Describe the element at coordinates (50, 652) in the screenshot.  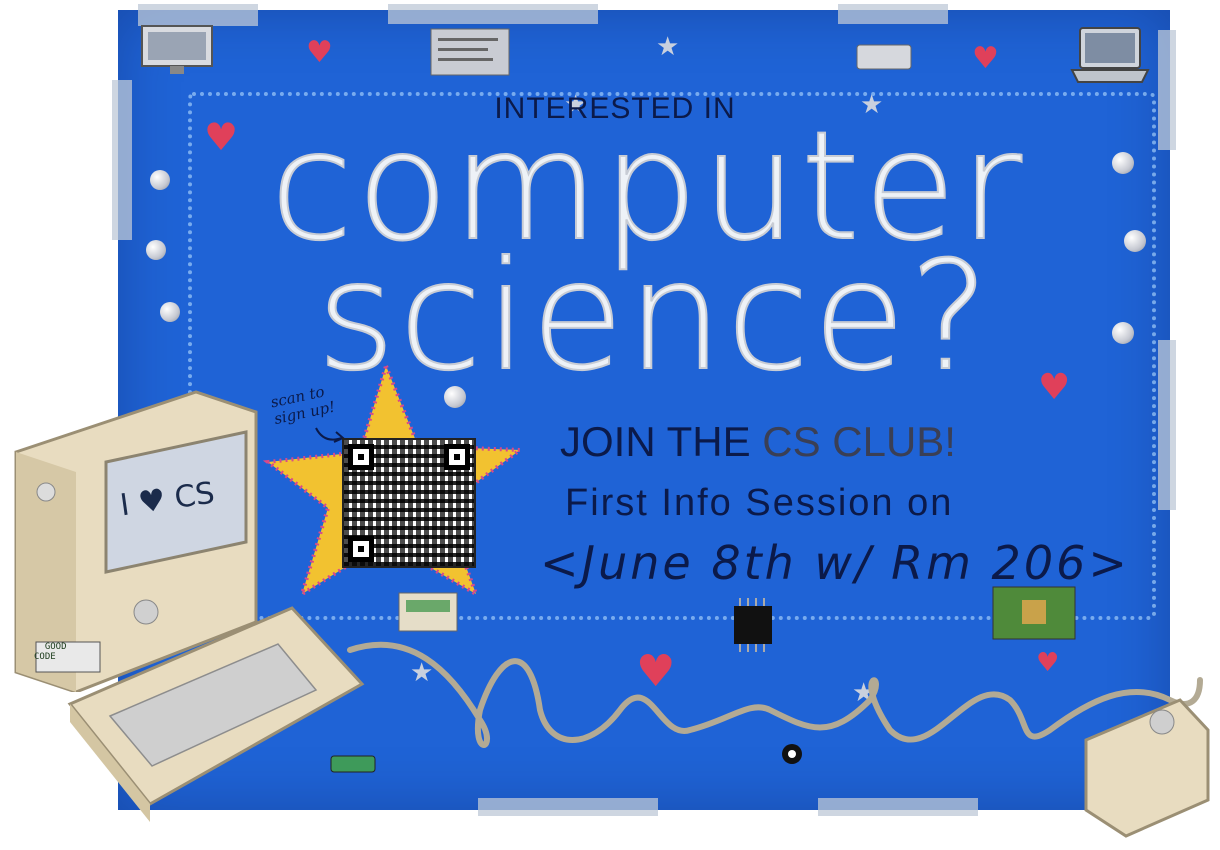
I see `code-sticker-text: GOOD CODE` at that location.